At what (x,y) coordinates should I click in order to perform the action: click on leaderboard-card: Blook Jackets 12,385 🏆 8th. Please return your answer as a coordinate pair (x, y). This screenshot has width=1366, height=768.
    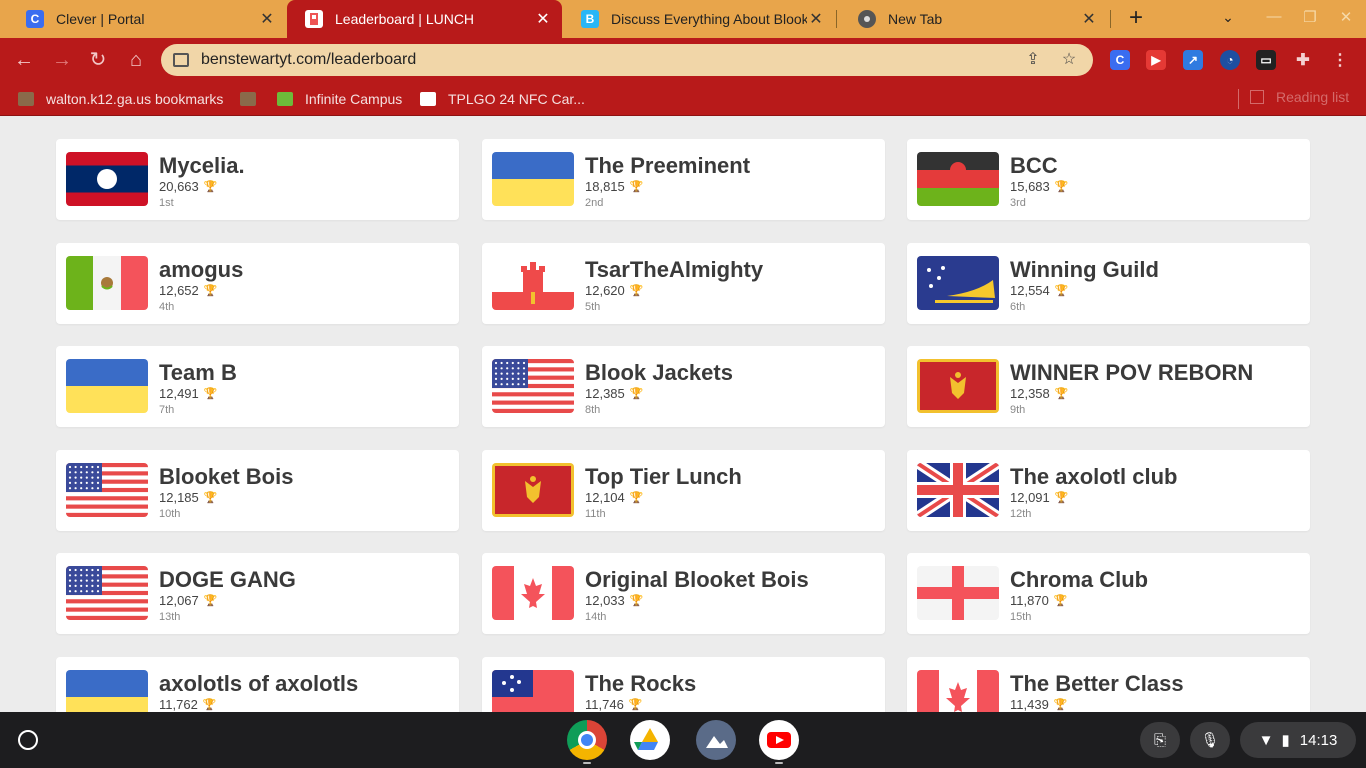
    Looking at the image, I should click on (683, 386).